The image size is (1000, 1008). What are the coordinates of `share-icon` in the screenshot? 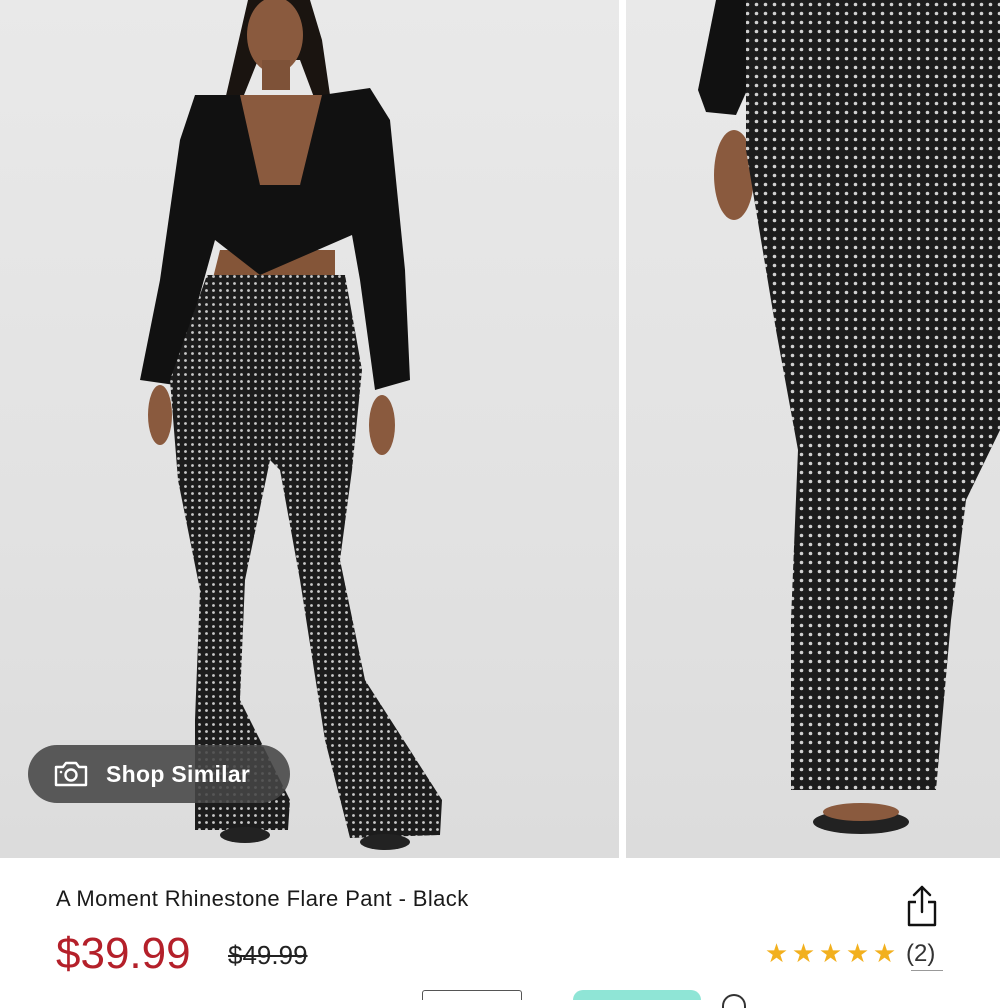 It's located at (922, 906).